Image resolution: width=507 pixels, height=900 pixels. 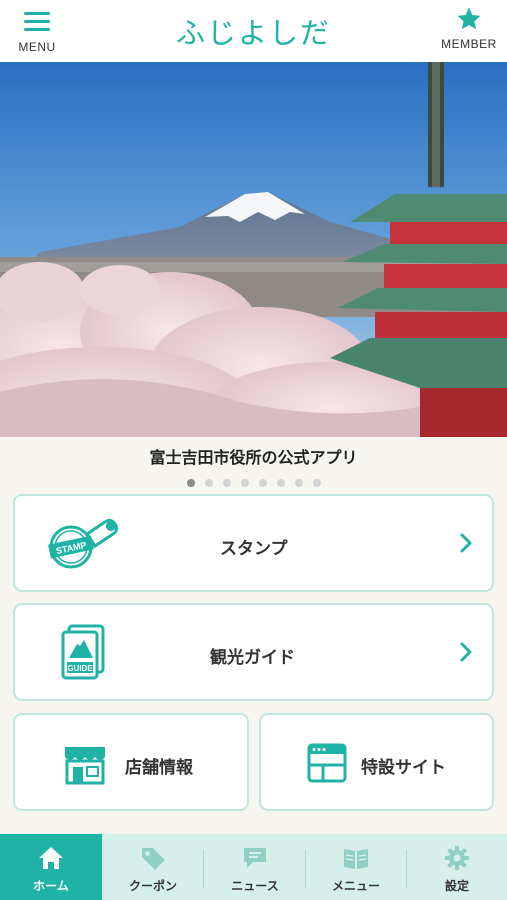 What do you see at coordinates (85, 766) in the screenshot?
I see `shop-icon` at bounding box center [85, 766].